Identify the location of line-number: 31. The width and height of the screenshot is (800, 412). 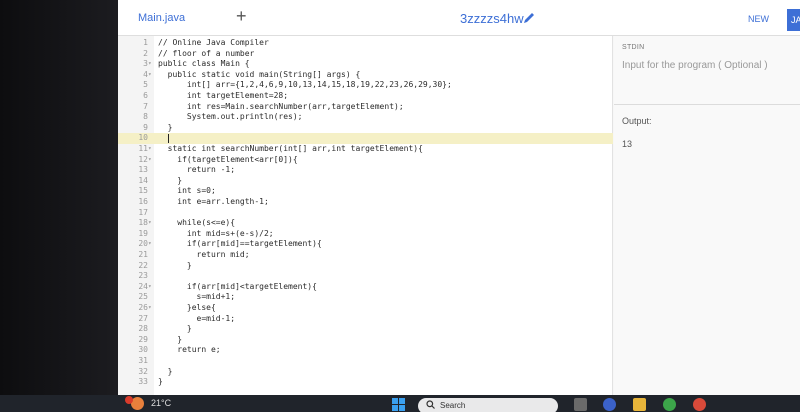
(143, 360).